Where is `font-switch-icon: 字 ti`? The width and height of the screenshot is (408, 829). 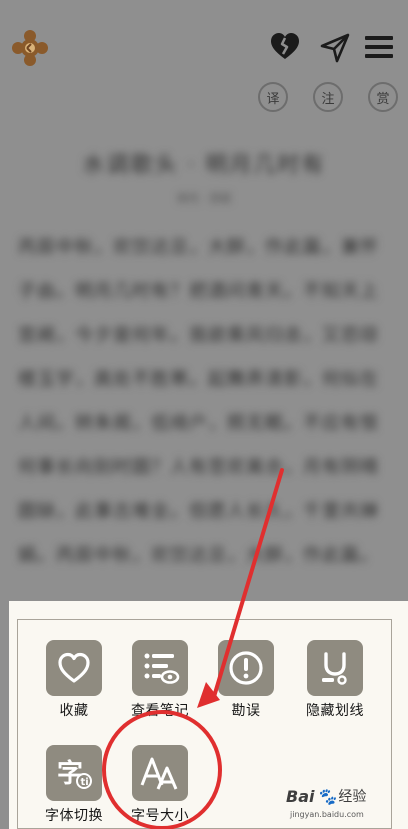 font-switch-icon: 字 ti is located at coordinates (74, 773).